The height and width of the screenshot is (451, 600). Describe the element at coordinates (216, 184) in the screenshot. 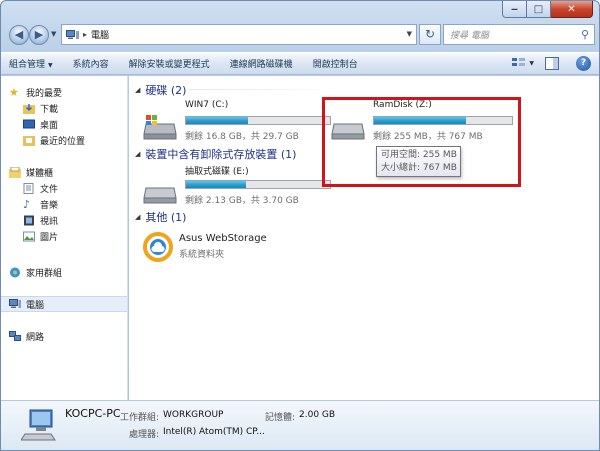

I see `drive-e-usage-fill` at that location.